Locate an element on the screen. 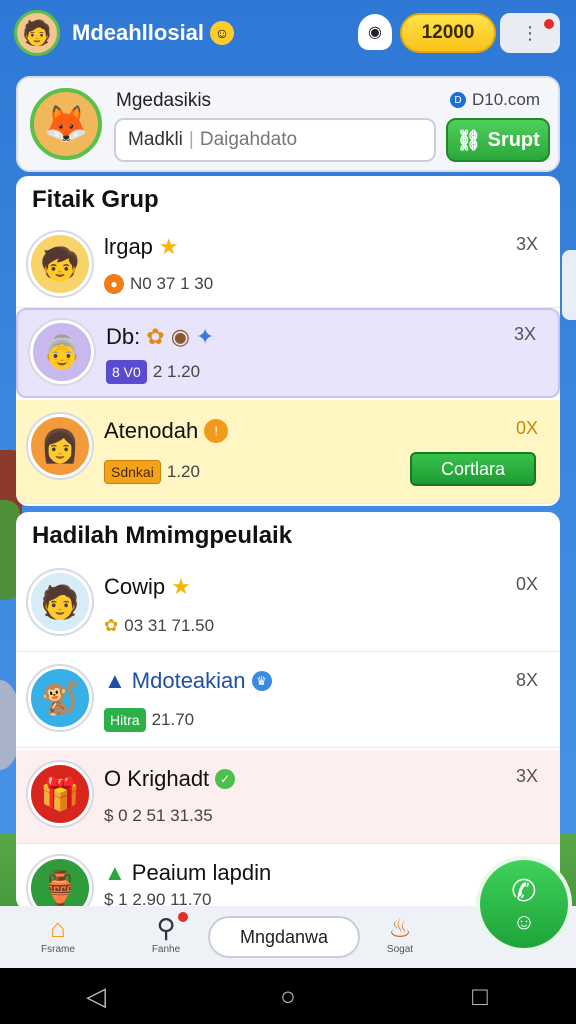 Image resolution: width=576 pixels, height=1024 pixels. row-name: ▲ Peaium lapdin is located at coordinates (187, 873).